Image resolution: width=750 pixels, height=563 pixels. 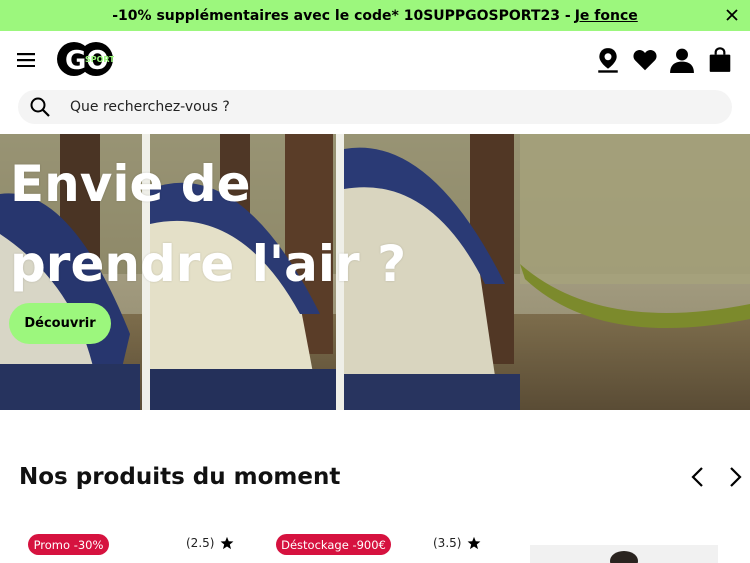 What do you see at coordinates (645, 60) in the screenshot?
I see `wishlist-heart-icon` at bounding box center [645, 60].